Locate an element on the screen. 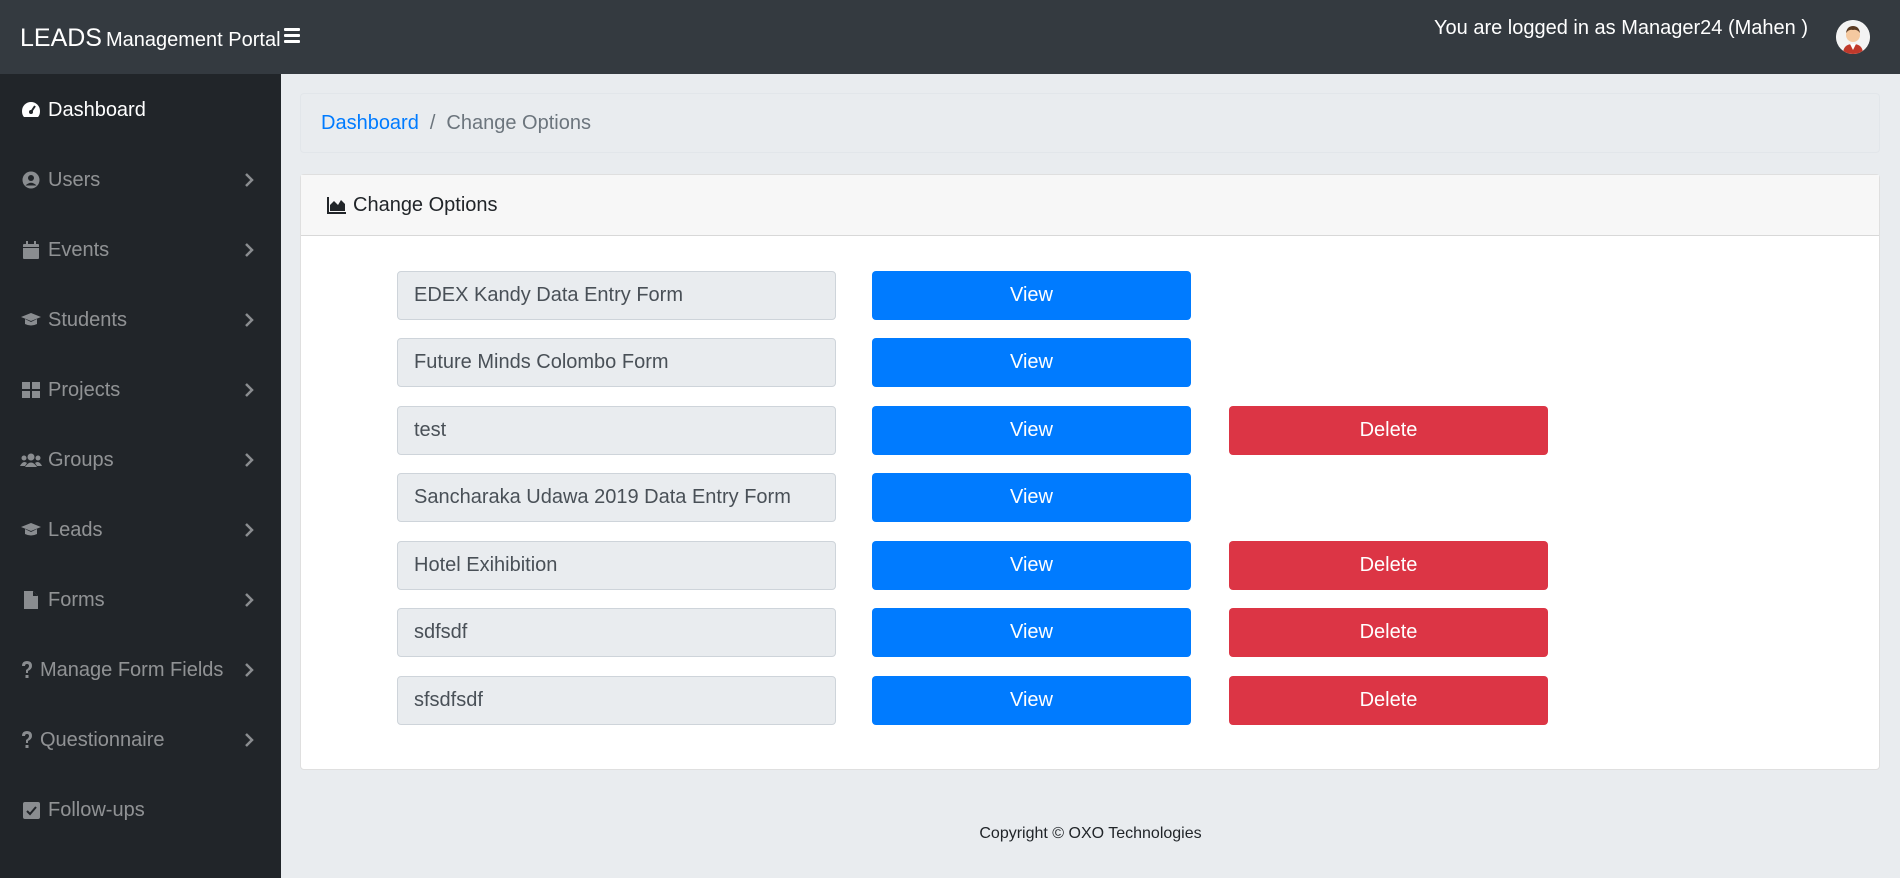 The width and height of the screenshot is (1900, 878). sidebar-item-label: Forms is located at coordinates (76, 599).